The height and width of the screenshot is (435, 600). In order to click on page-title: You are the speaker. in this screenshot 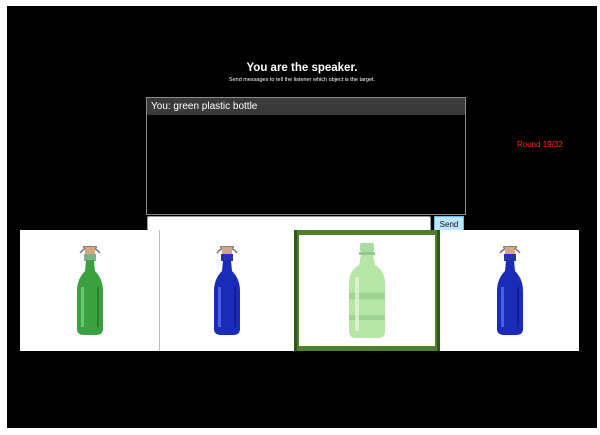, I will do `click(302, 68)`.